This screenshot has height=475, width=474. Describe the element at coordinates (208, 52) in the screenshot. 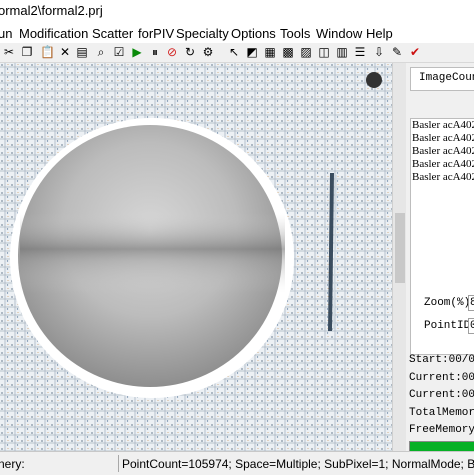

I see `tool-icon: ⚙` at that location.